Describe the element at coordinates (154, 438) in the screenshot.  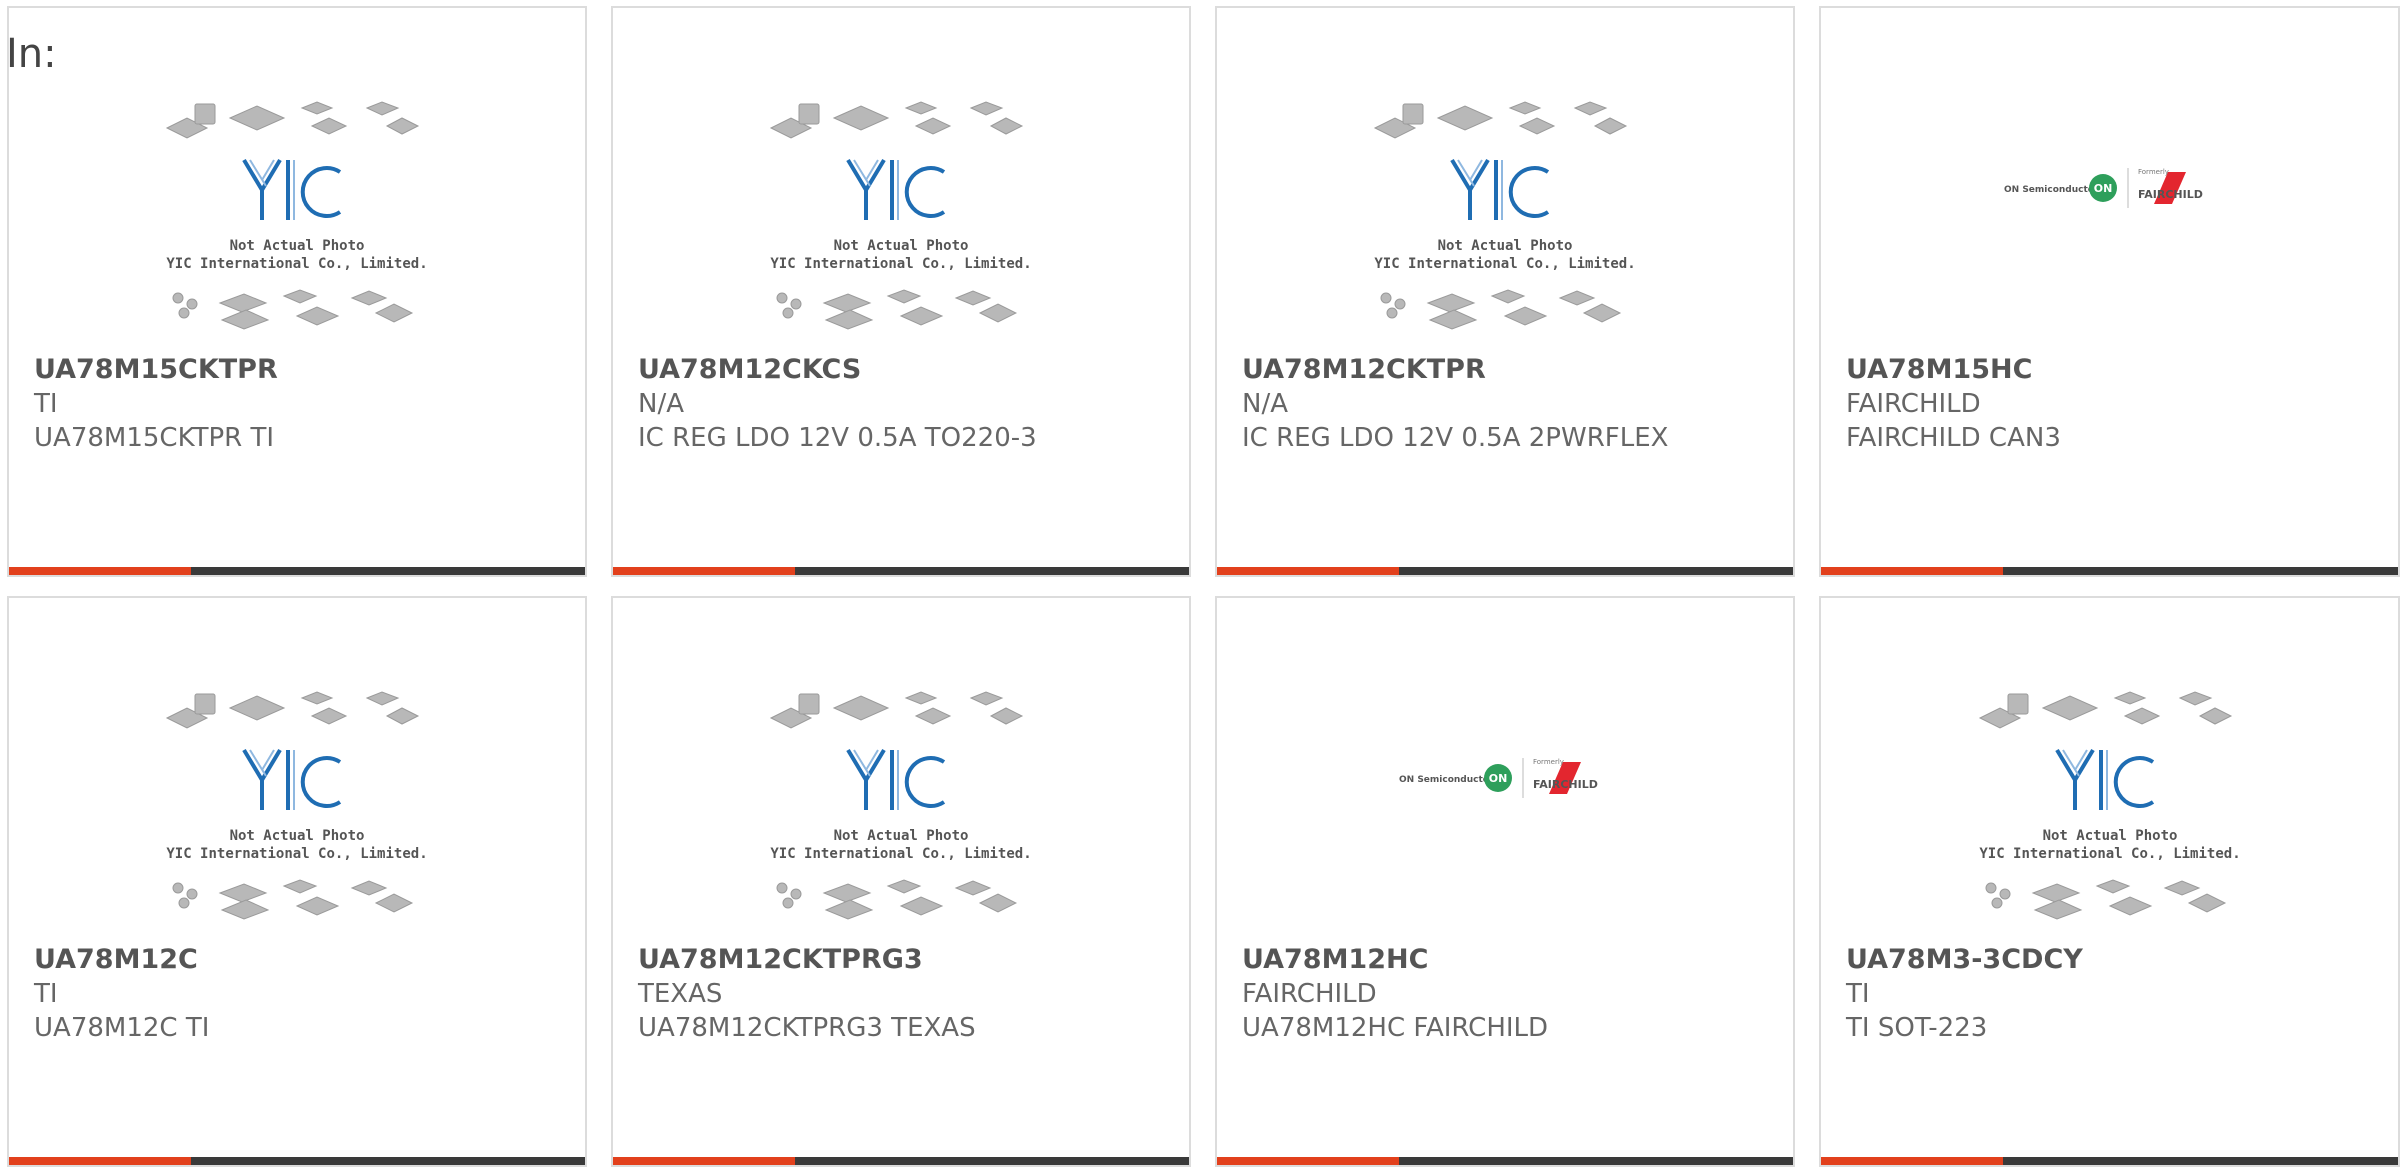
I see `product-description: UA78M15CKTPR TI` at that location.